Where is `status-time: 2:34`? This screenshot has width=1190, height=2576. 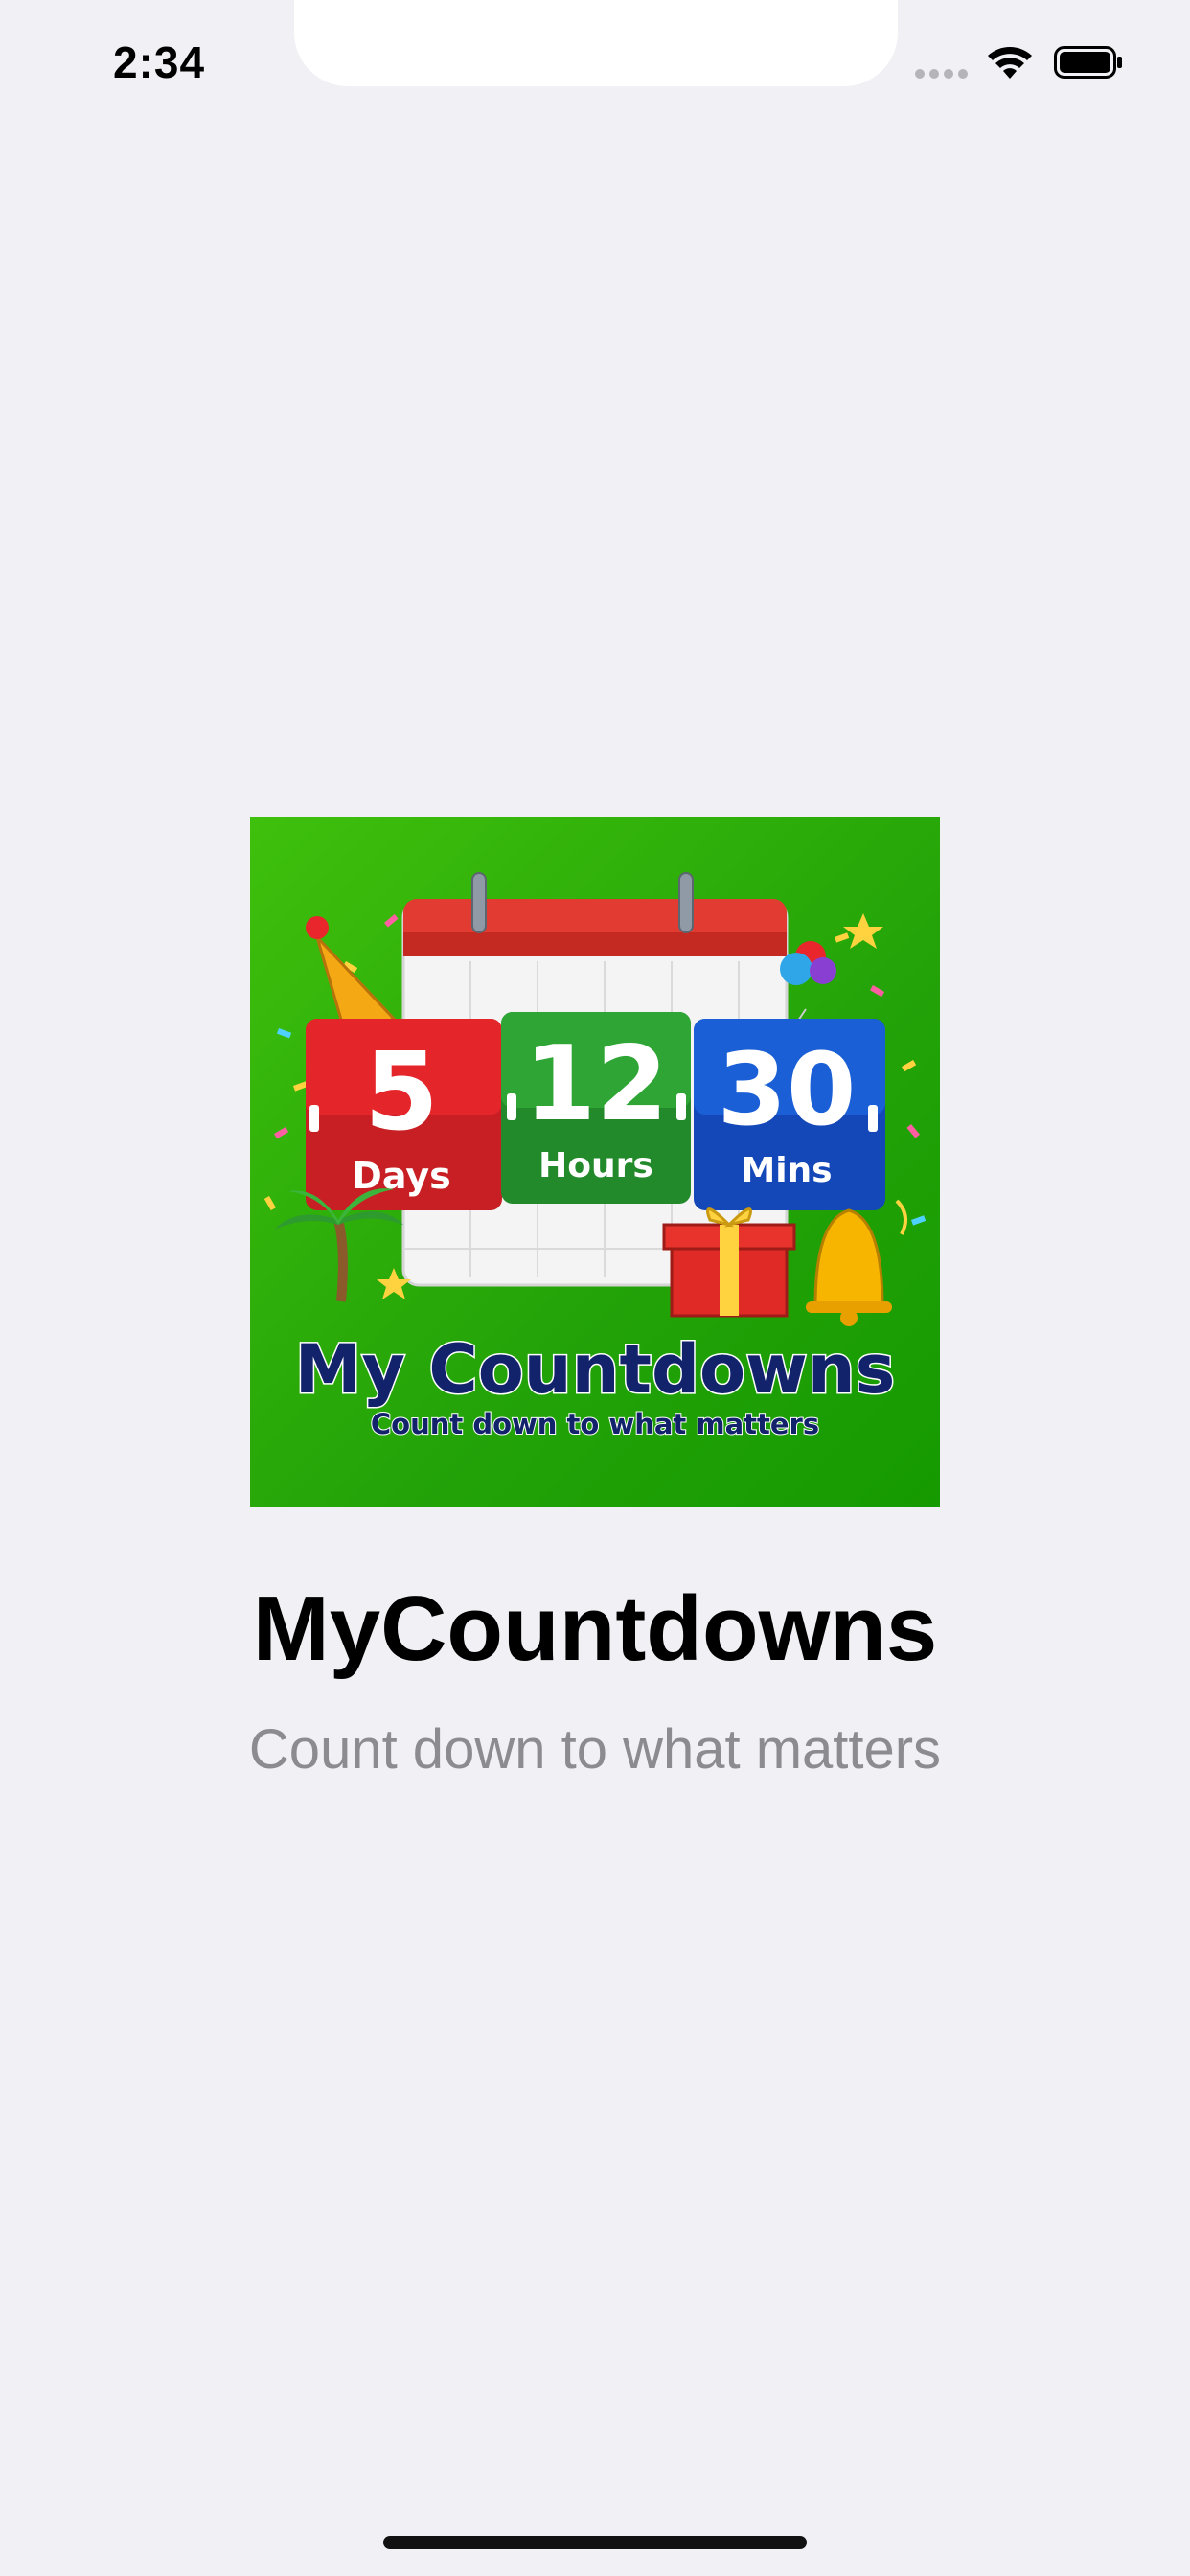
status-time: 2:34 is located at coordinates (159, 62).